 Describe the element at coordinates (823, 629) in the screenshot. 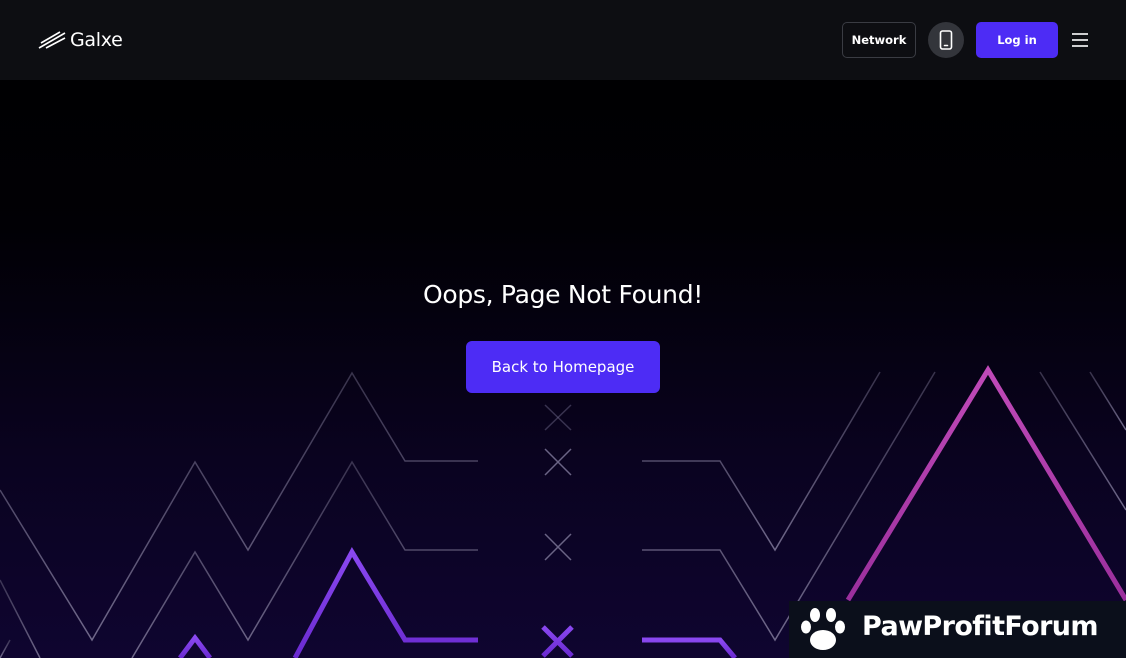

I see `paw-icon` at that location.